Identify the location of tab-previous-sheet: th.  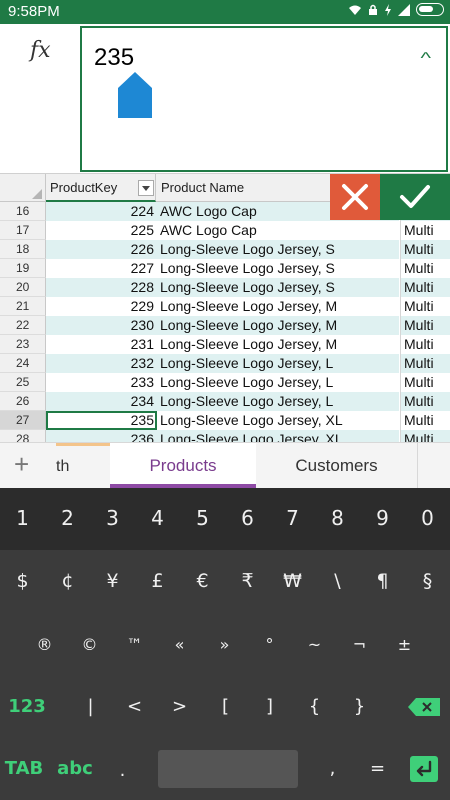
(83, 466).